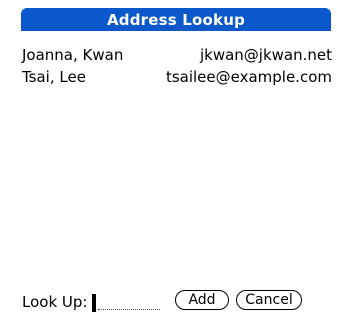  I want to click on title-bar: Address Lookup, so click(176, 19).